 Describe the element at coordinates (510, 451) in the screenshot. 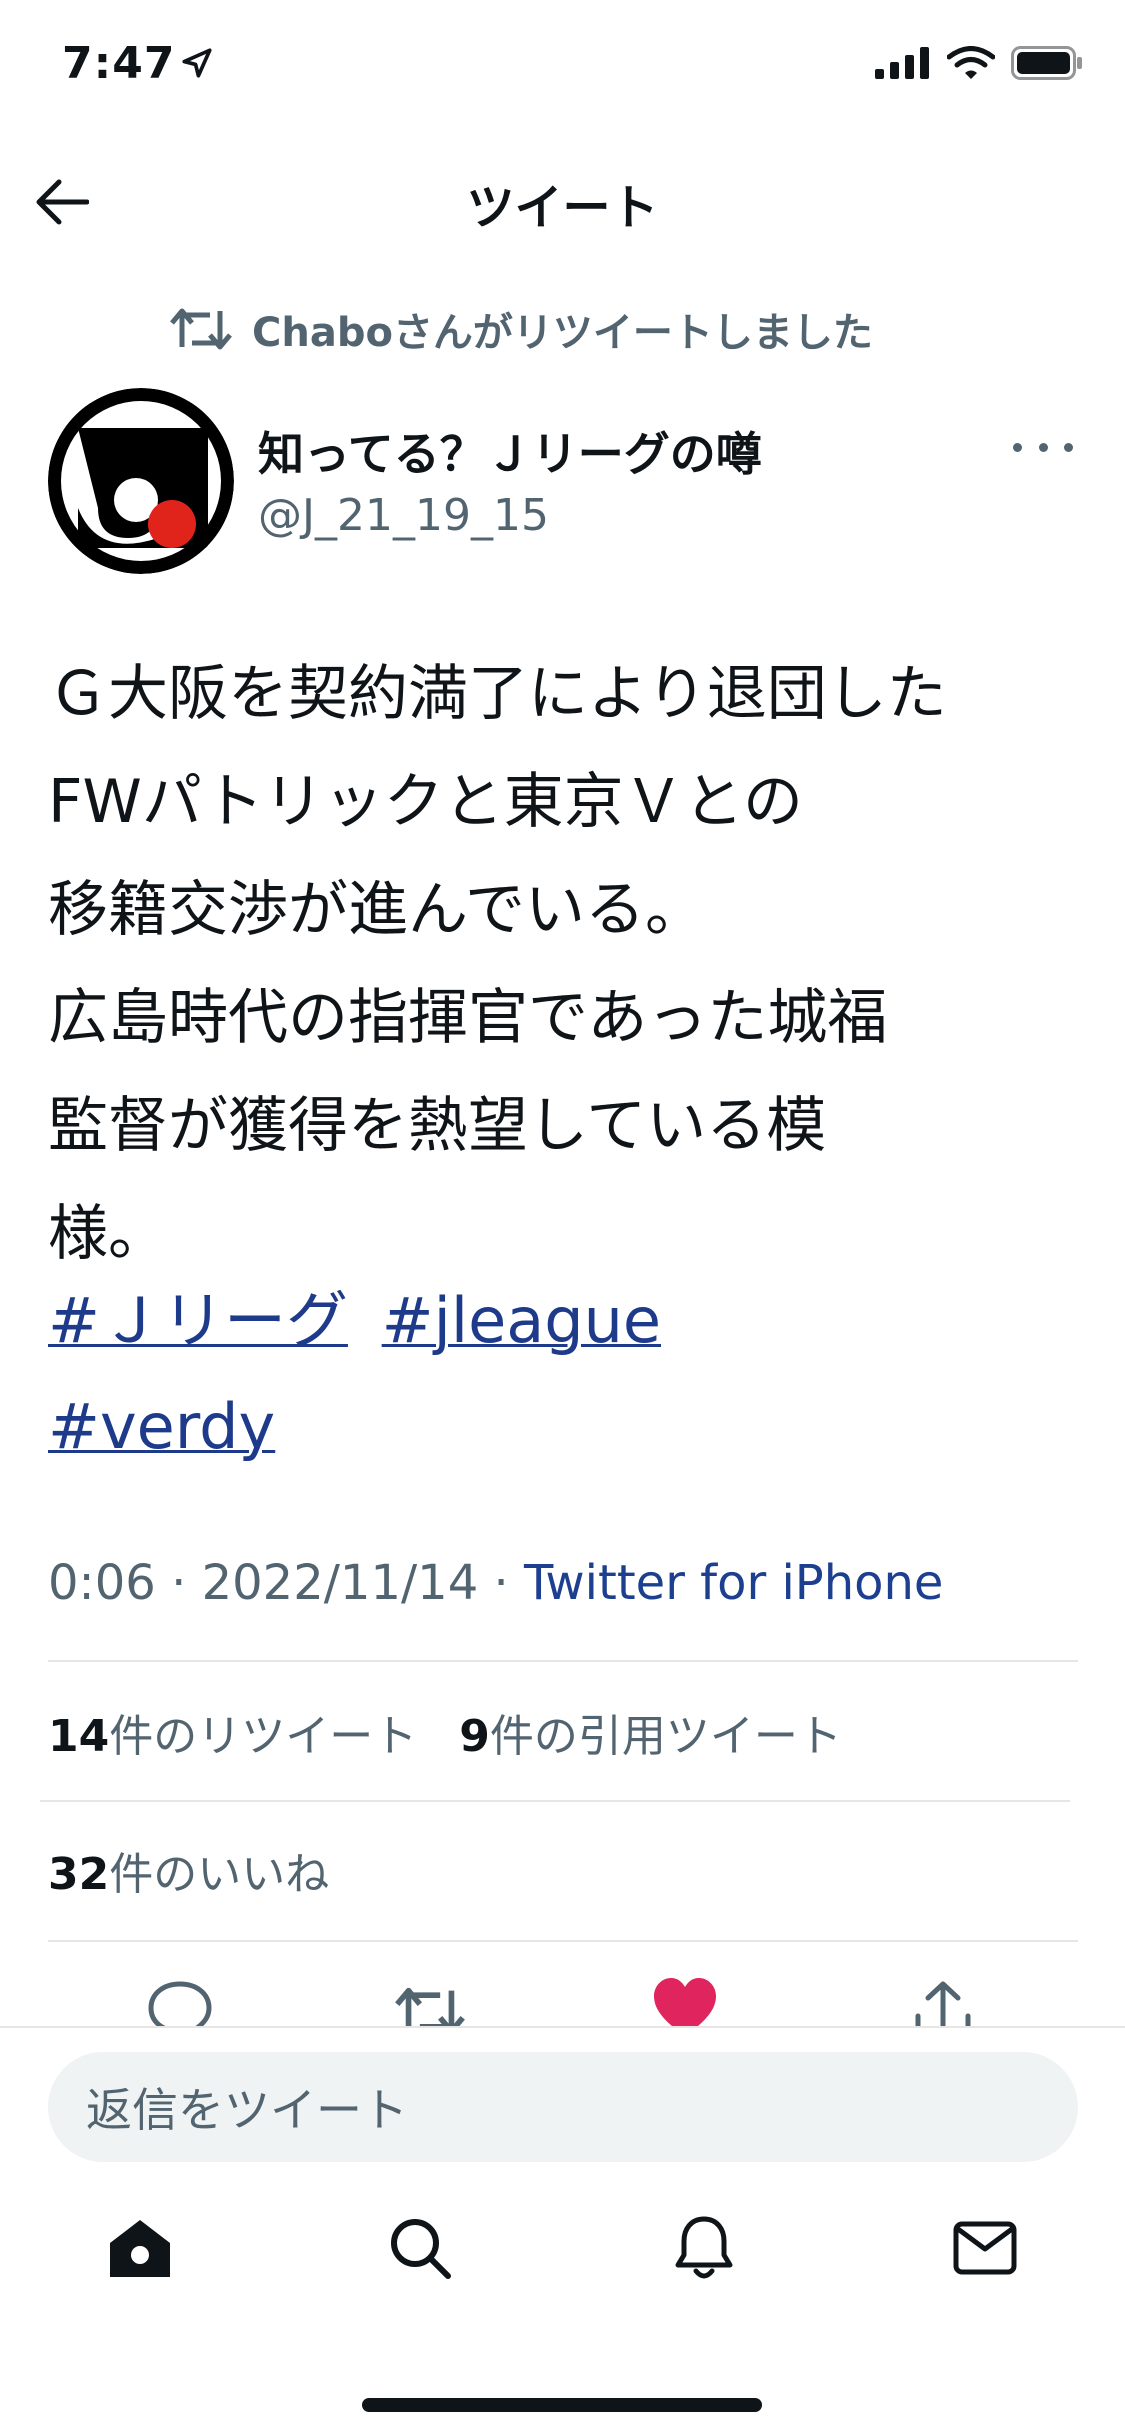

I see `author-name: 知ってる？Ｊリーグの噂` at that location.